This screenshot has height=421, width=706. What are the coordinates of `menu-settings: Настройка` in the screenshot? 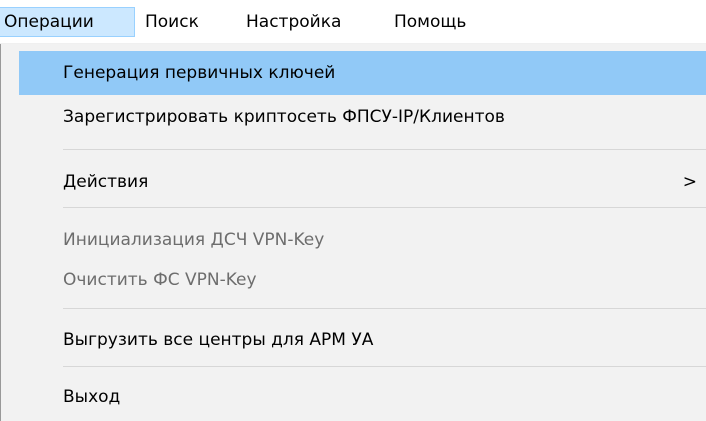 It's located at (293, 22).